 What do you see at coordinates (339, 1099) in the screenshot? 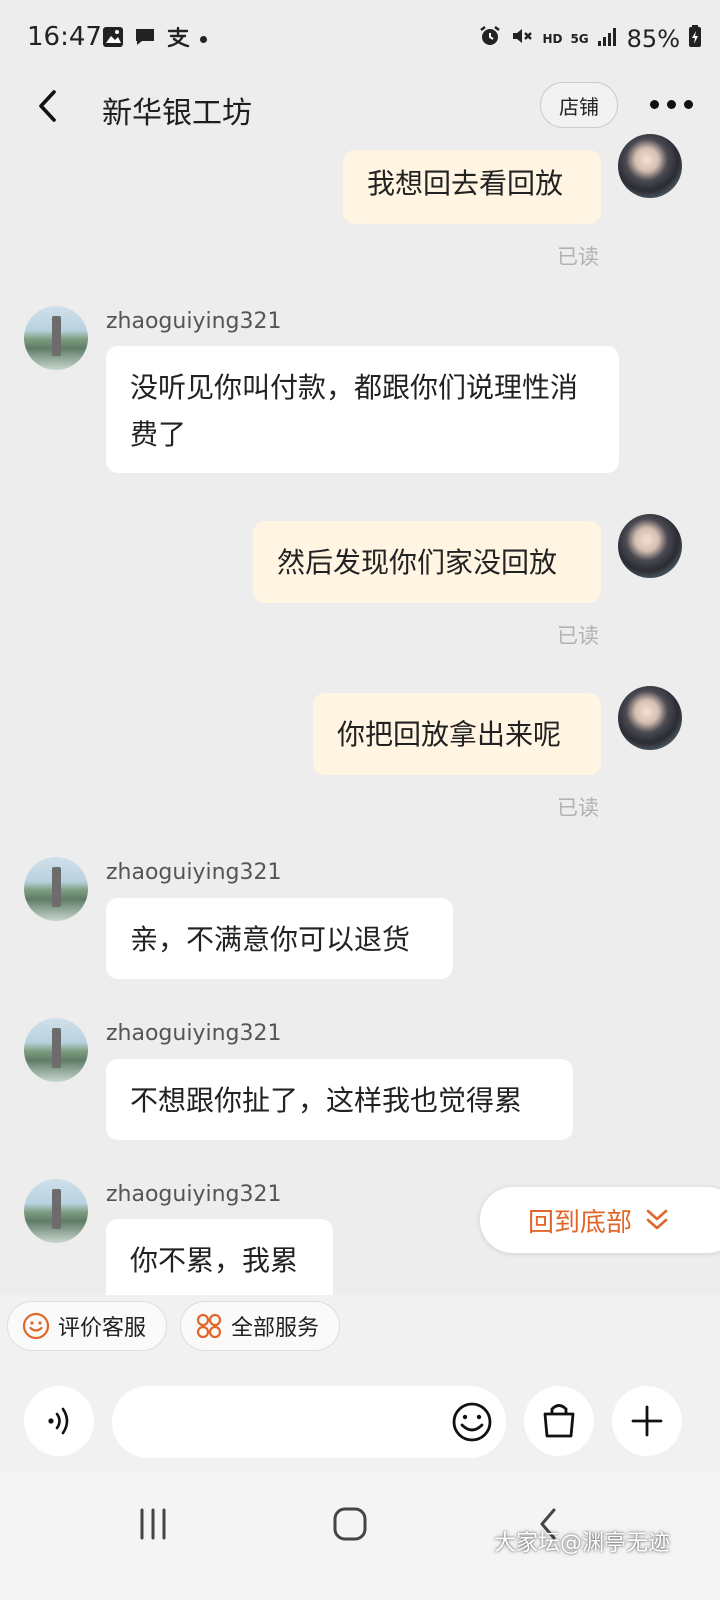
I see `message-bubble: 不想跟你扯了，这样我也觉得累` at bounding box center [339, 1099].